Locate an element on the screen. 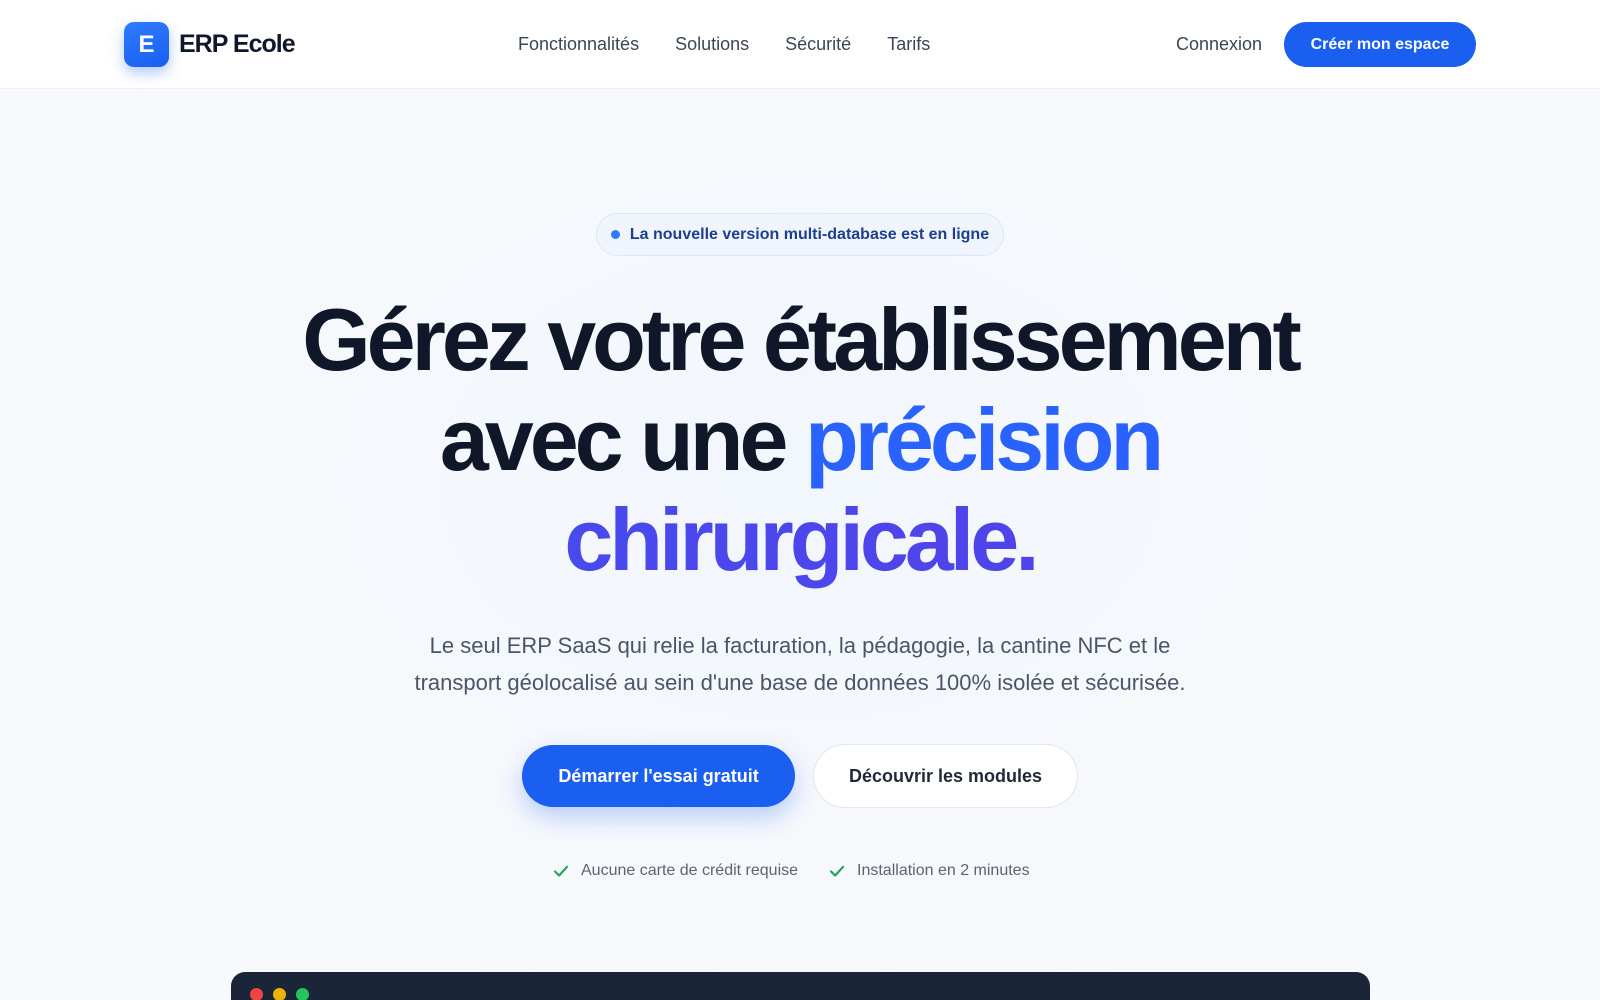 Image resolution: width=1600 pixels, height=1000 pixels. headline-accent-precision: précision is located at coordinates (984, 439).